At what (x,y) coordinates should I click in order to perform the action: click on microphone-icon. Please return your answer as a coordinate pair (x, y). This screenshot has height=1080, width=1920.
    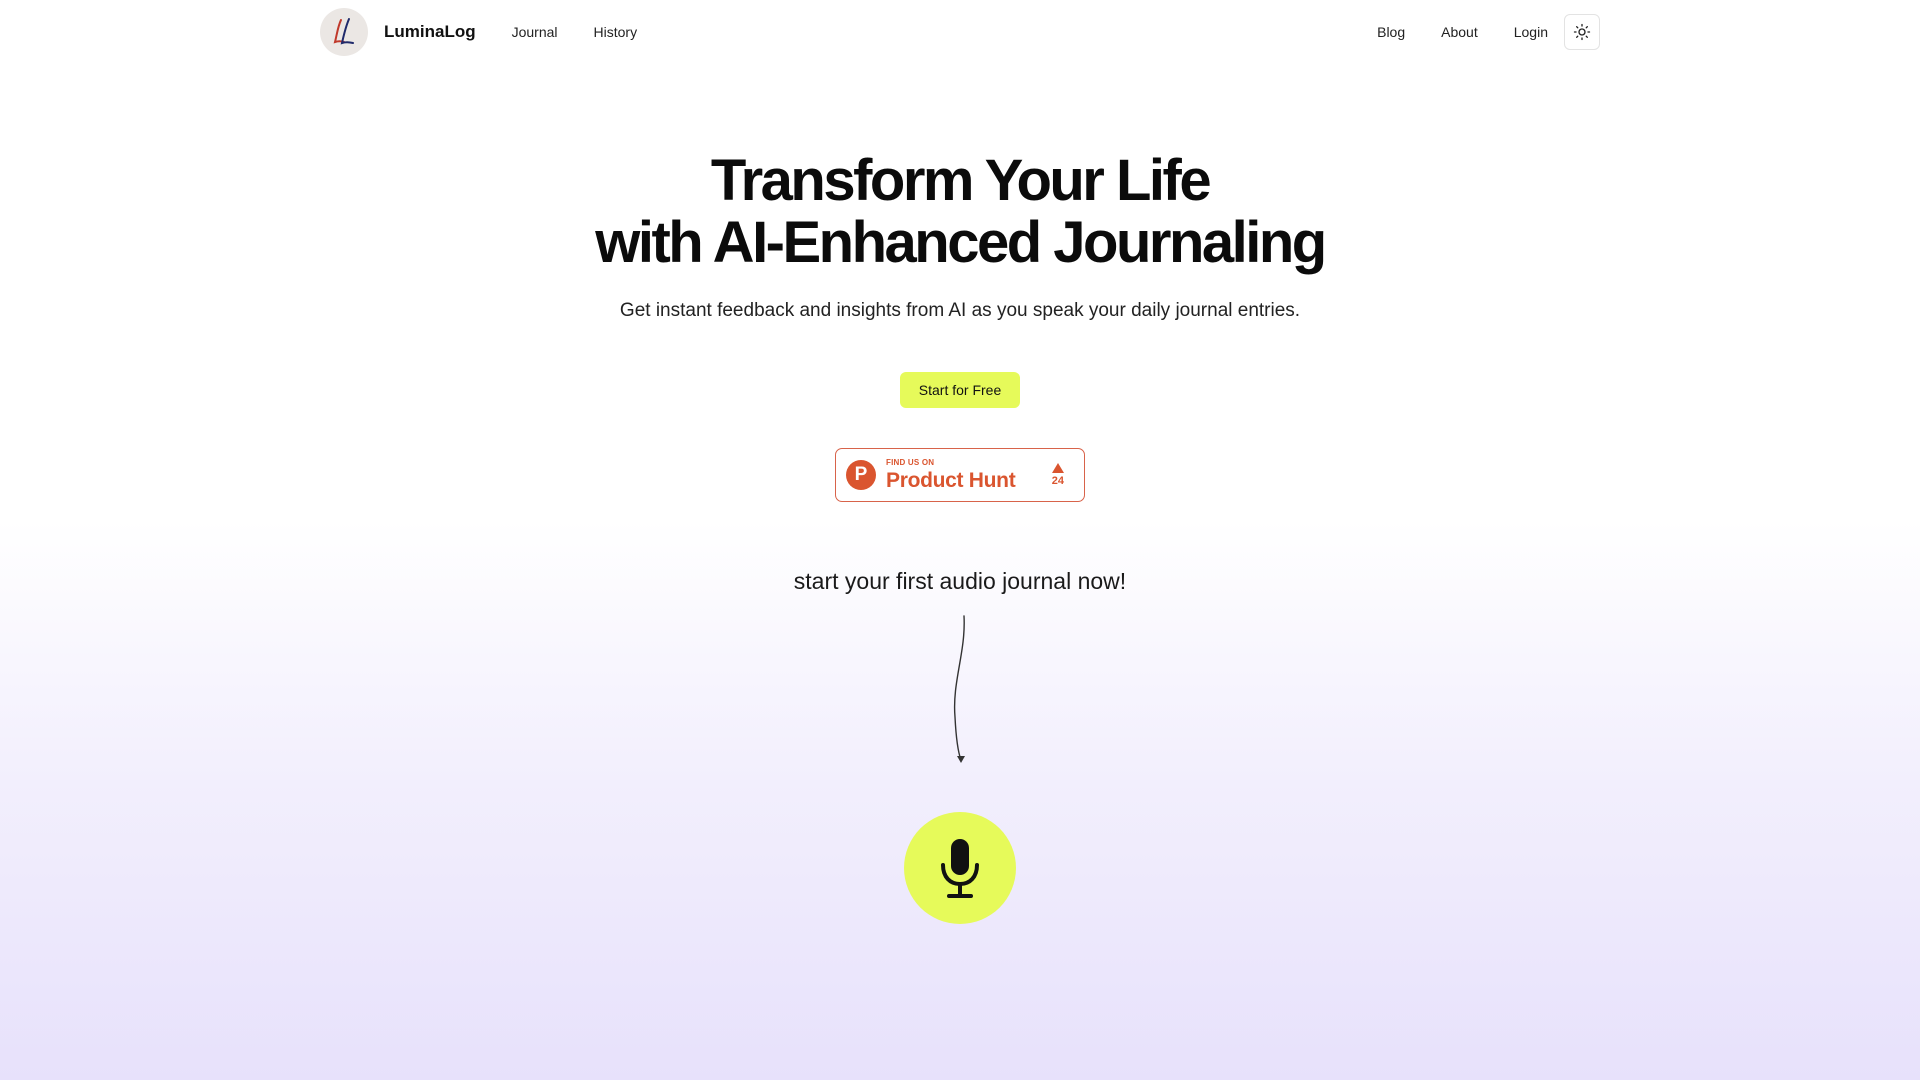
    Looking at the image, I should click on (960, 868).